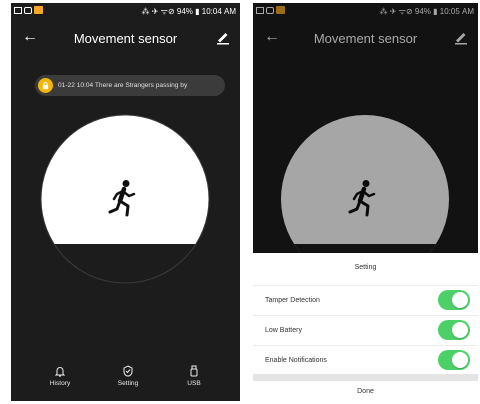 This screenshot has width=480, height=404. I want to click on message-notification-icon, so click(28, 10).